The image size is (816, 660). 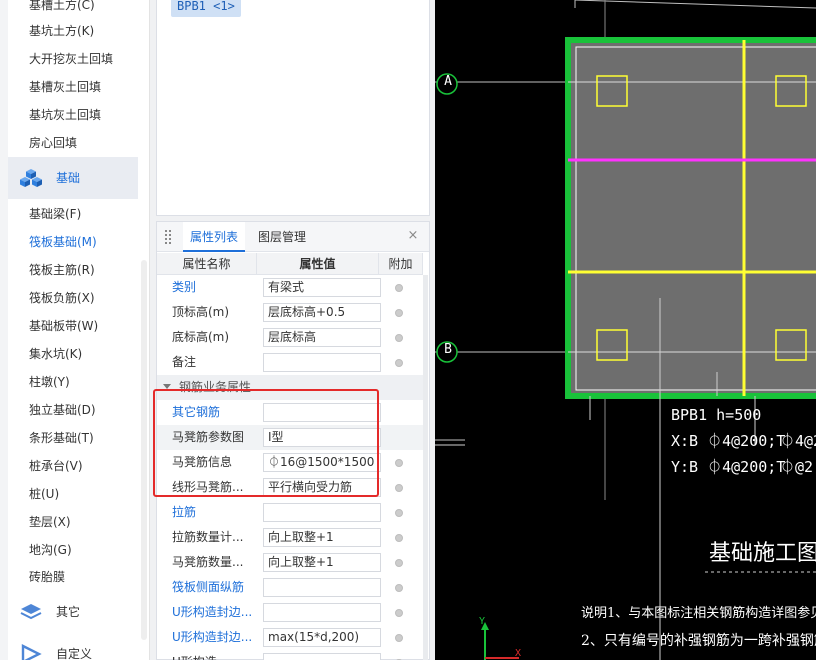 I want to click on tab-properties: 属性列表, so click(x=214, y=237).